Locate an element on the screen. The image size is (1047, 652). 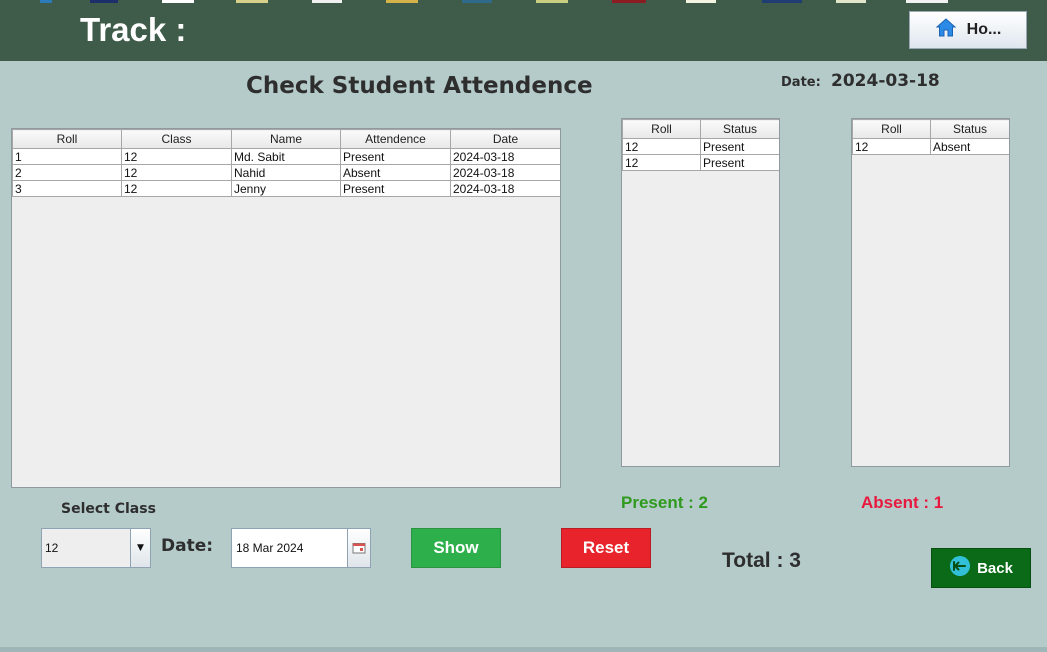
back-arrow-icon is located at coordinates (960, 568).